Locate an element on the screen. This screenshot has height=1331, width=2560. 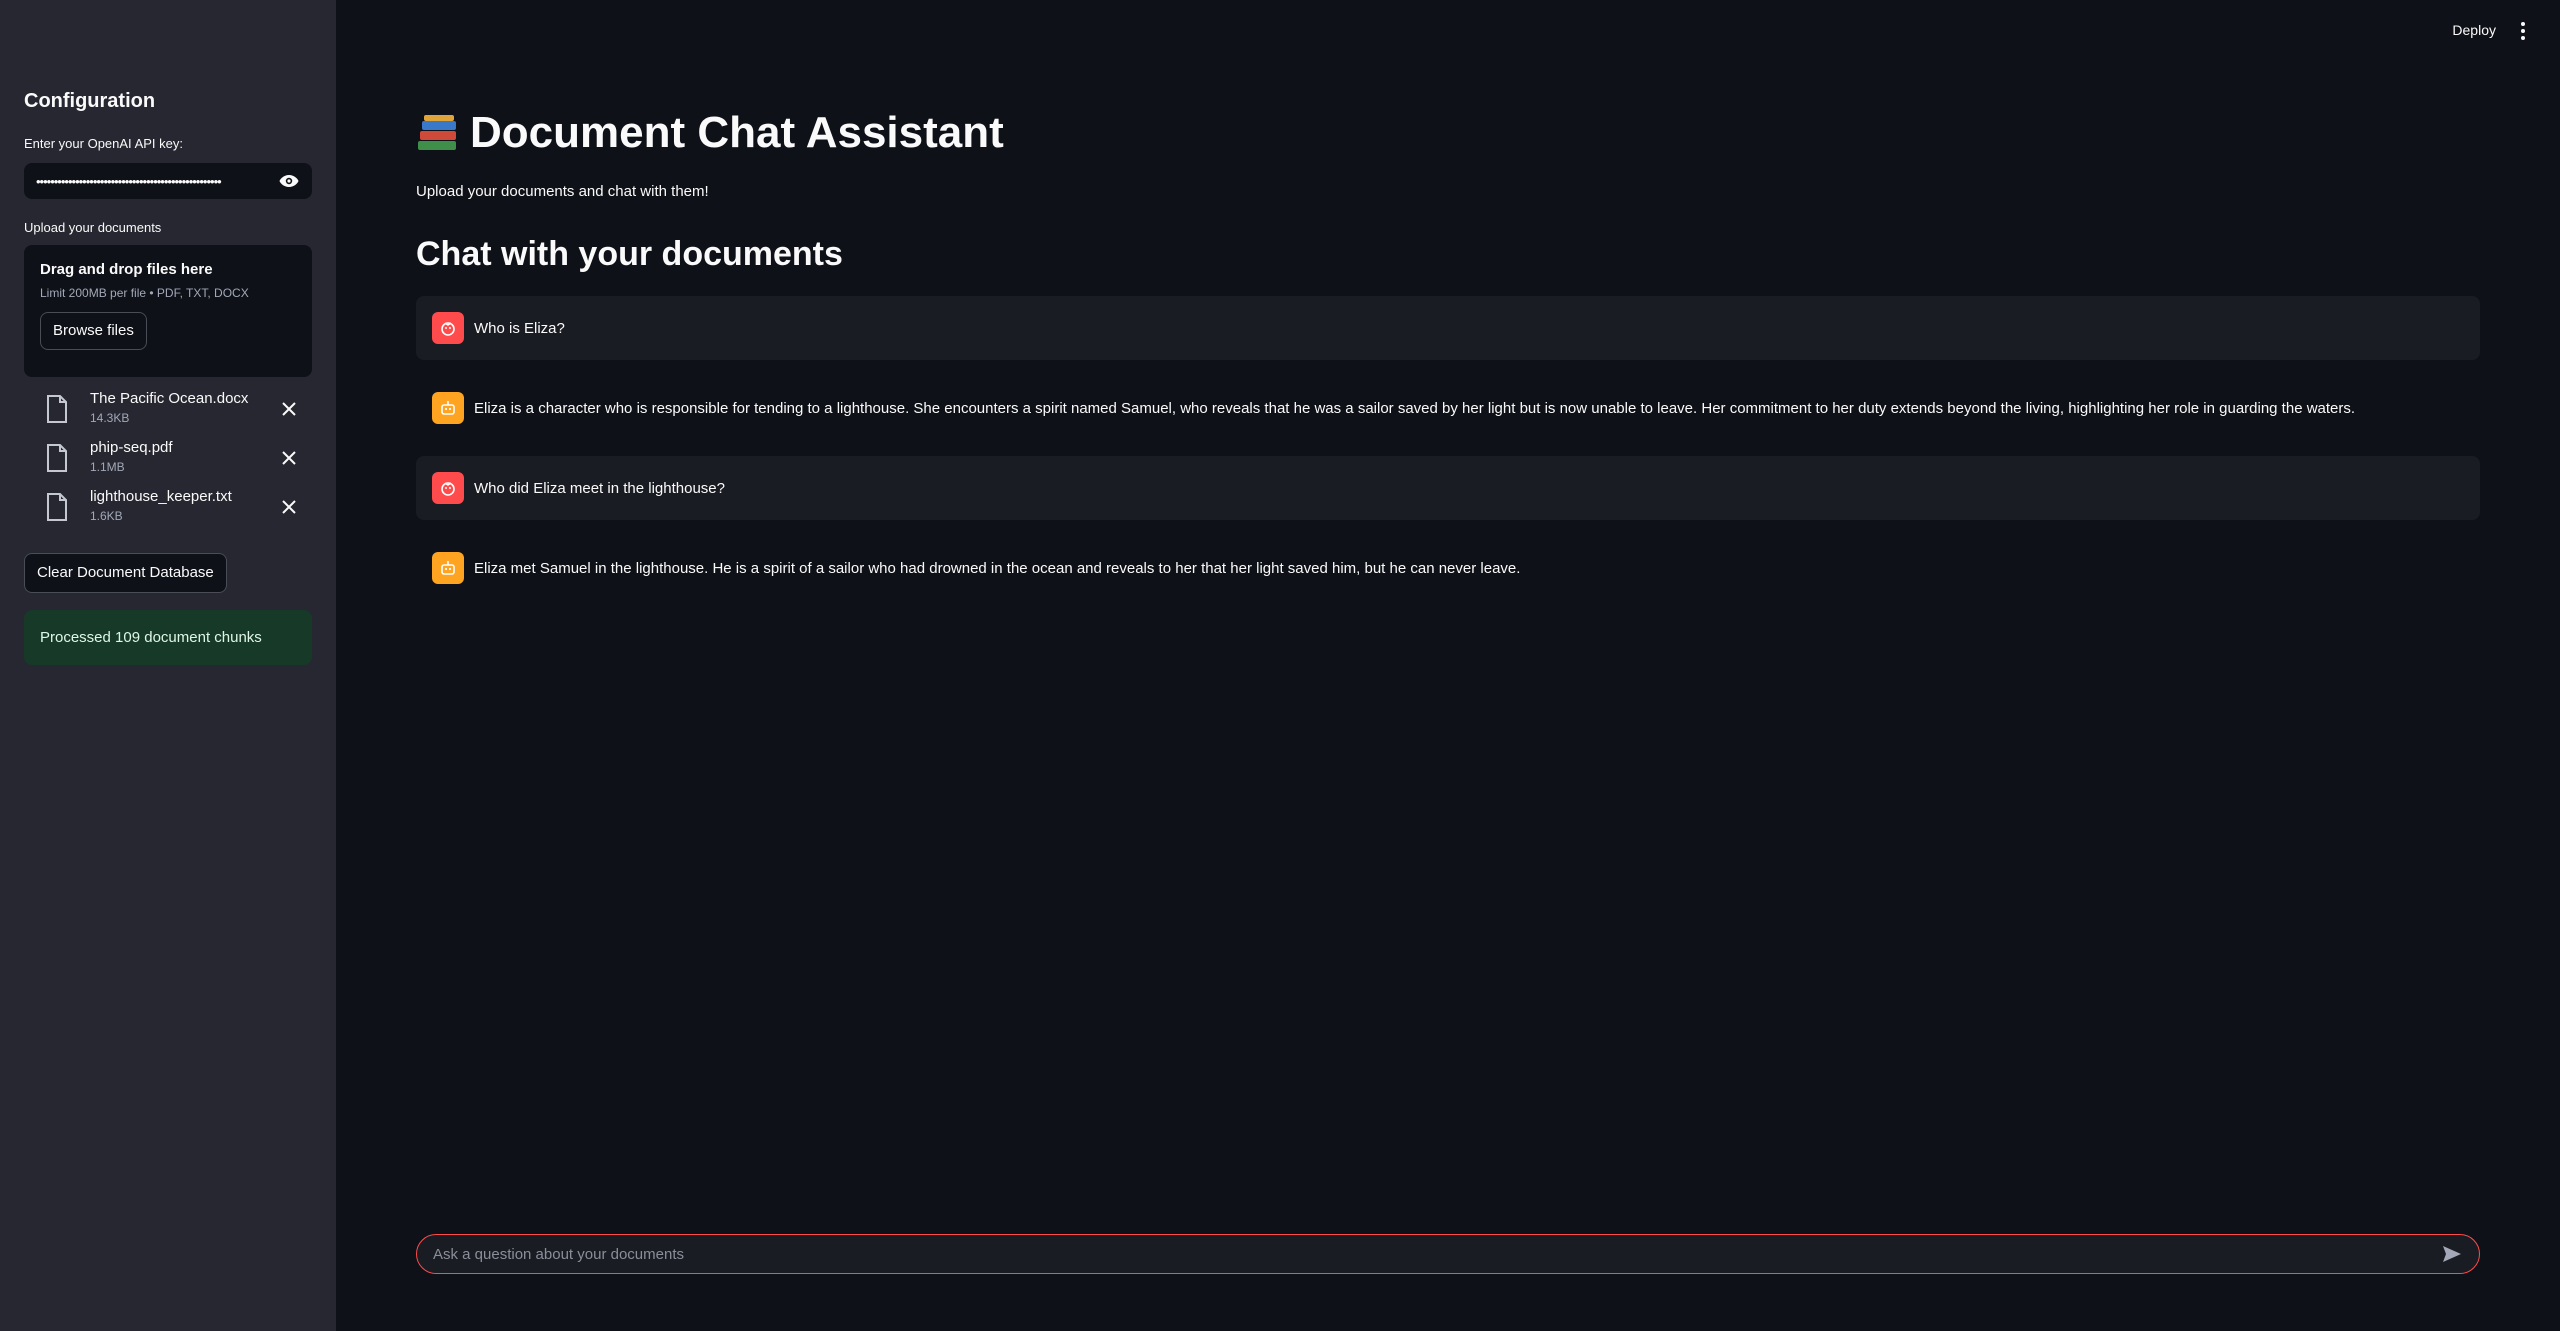
file-name: lighthouse_keeper.txt is located at coordinates (161, 496).